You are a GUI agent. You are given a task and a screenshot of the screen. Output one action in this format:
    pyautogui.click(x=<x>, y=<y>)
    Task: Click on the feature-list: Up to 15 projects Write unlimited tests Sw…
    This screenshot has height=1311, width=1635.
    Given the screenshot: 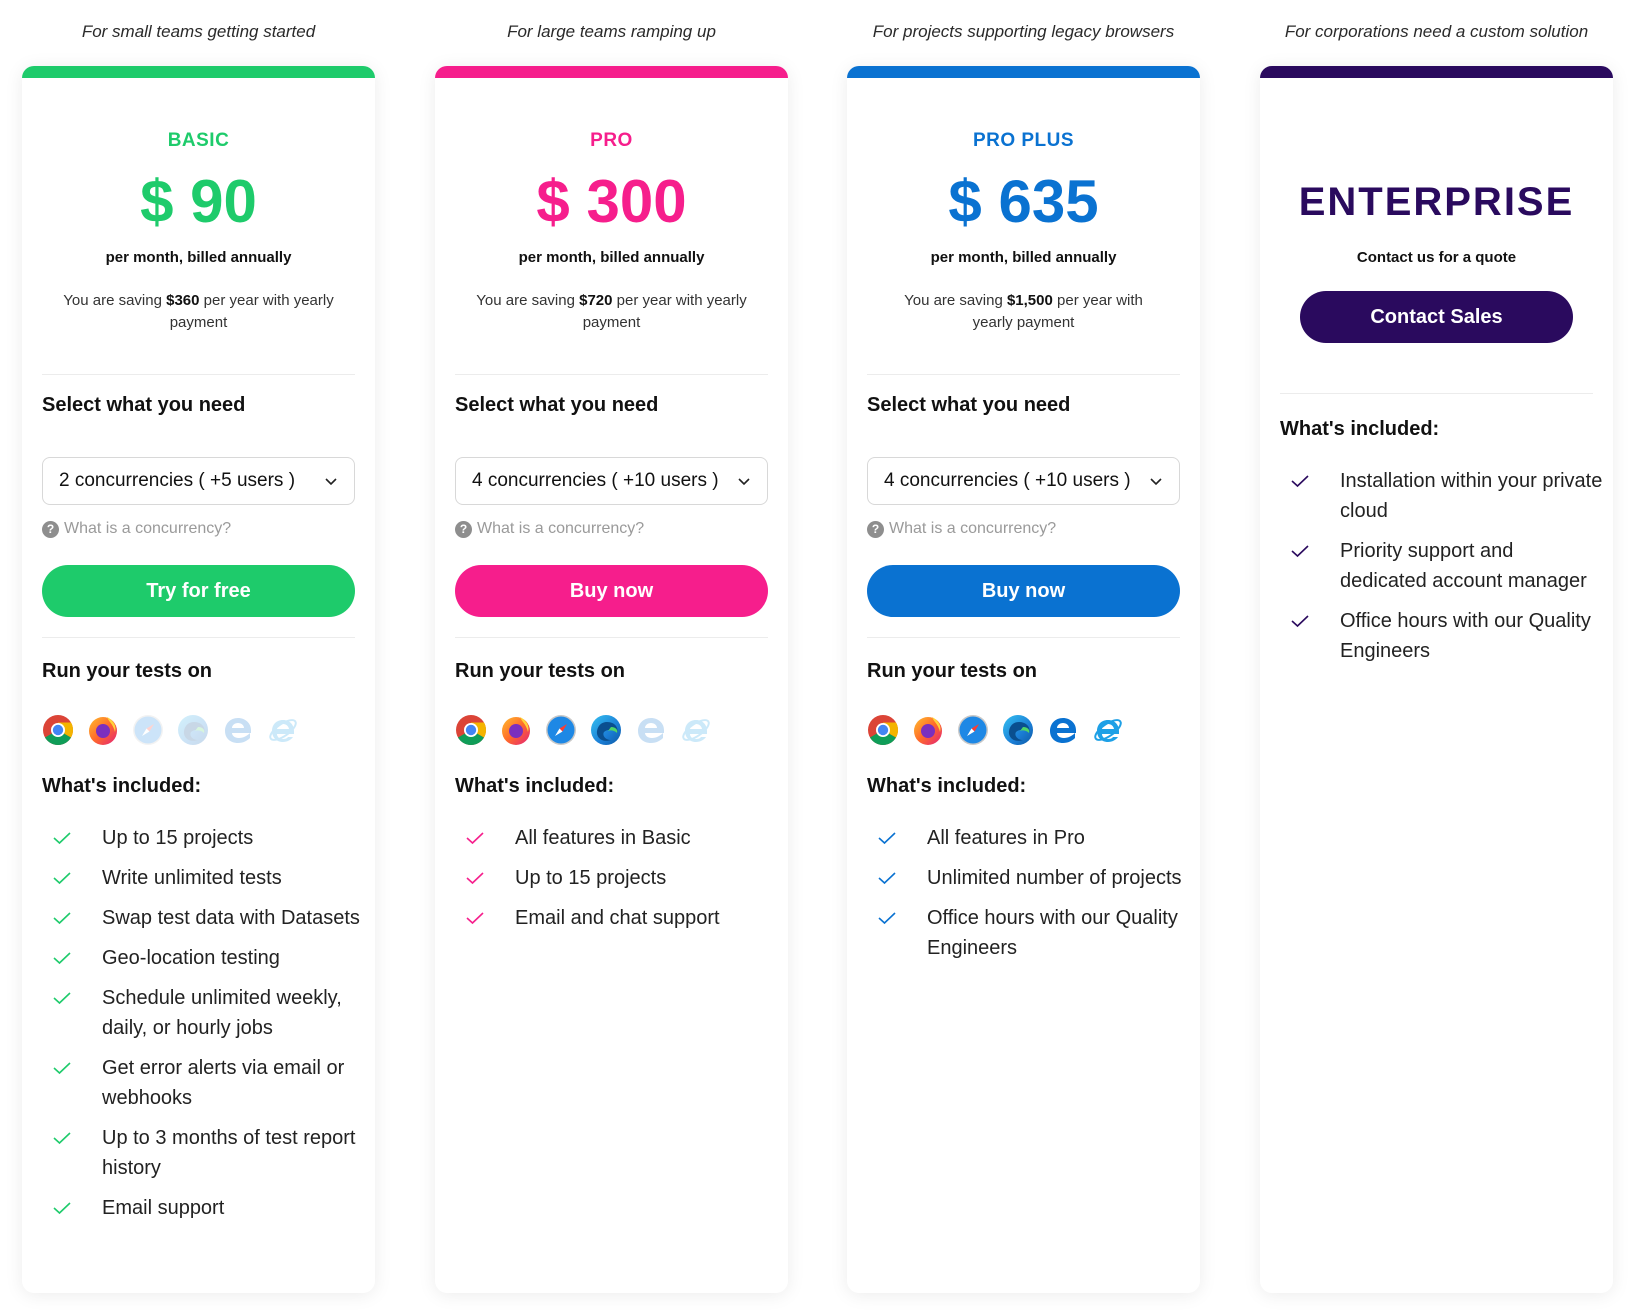 What is the action you would take?
    pyautogui.click(x=208, y=1028)
    